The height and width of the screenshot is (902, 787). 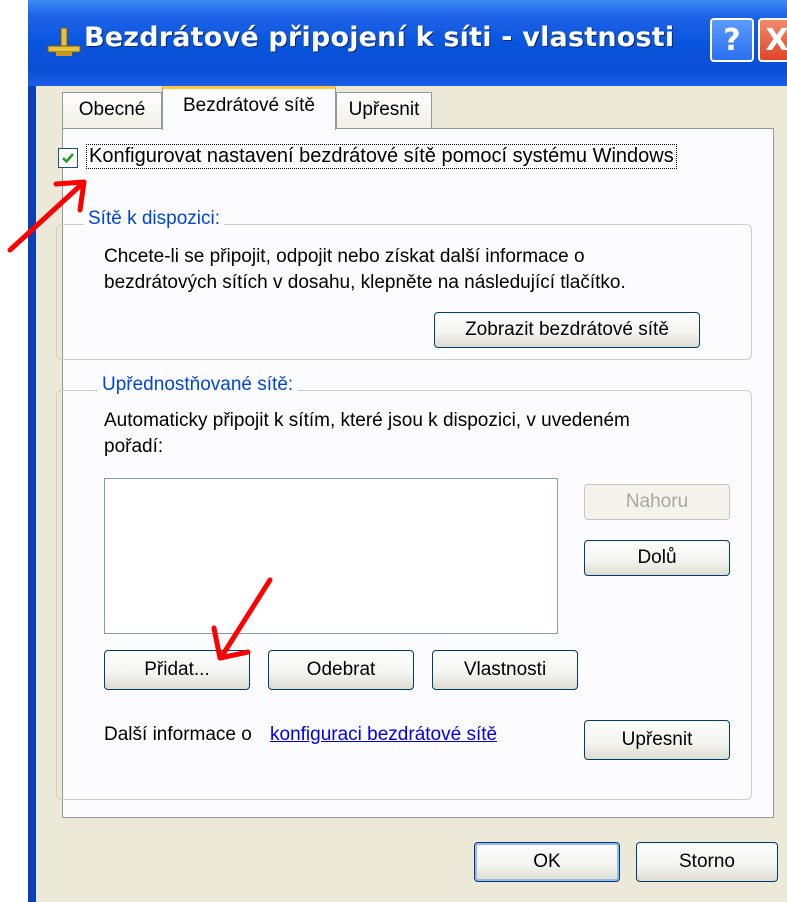 I want to click on network-connection-icon, so click(x=64, y=41).